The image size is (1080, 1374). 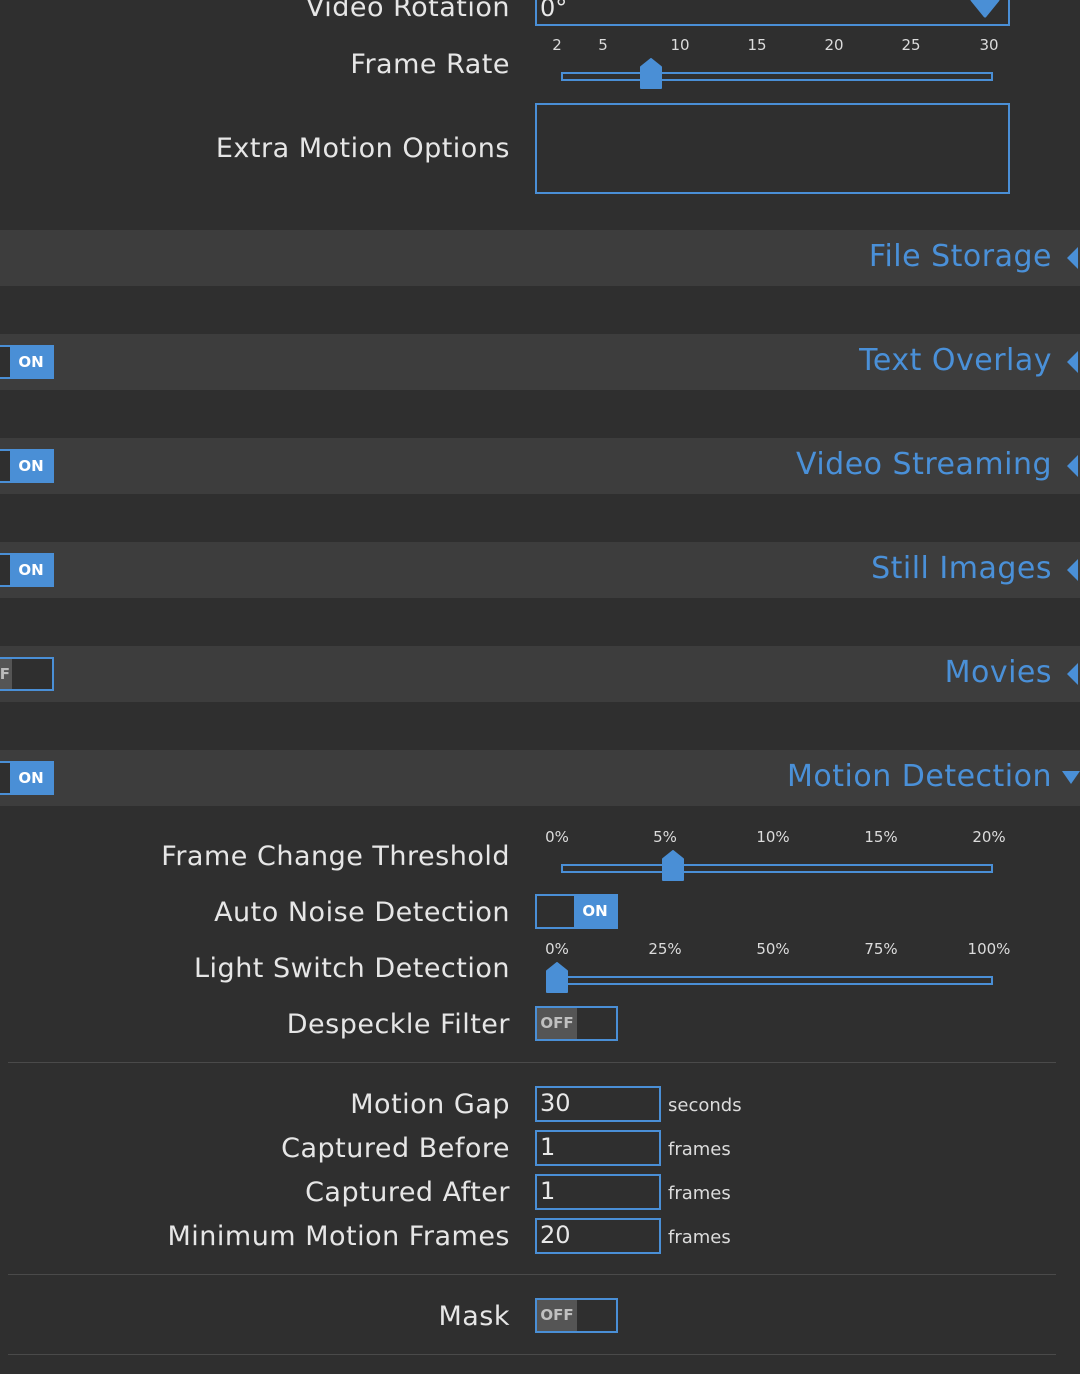 I want to click on frame-rate-tick: 30, so click(x=989, y=45).